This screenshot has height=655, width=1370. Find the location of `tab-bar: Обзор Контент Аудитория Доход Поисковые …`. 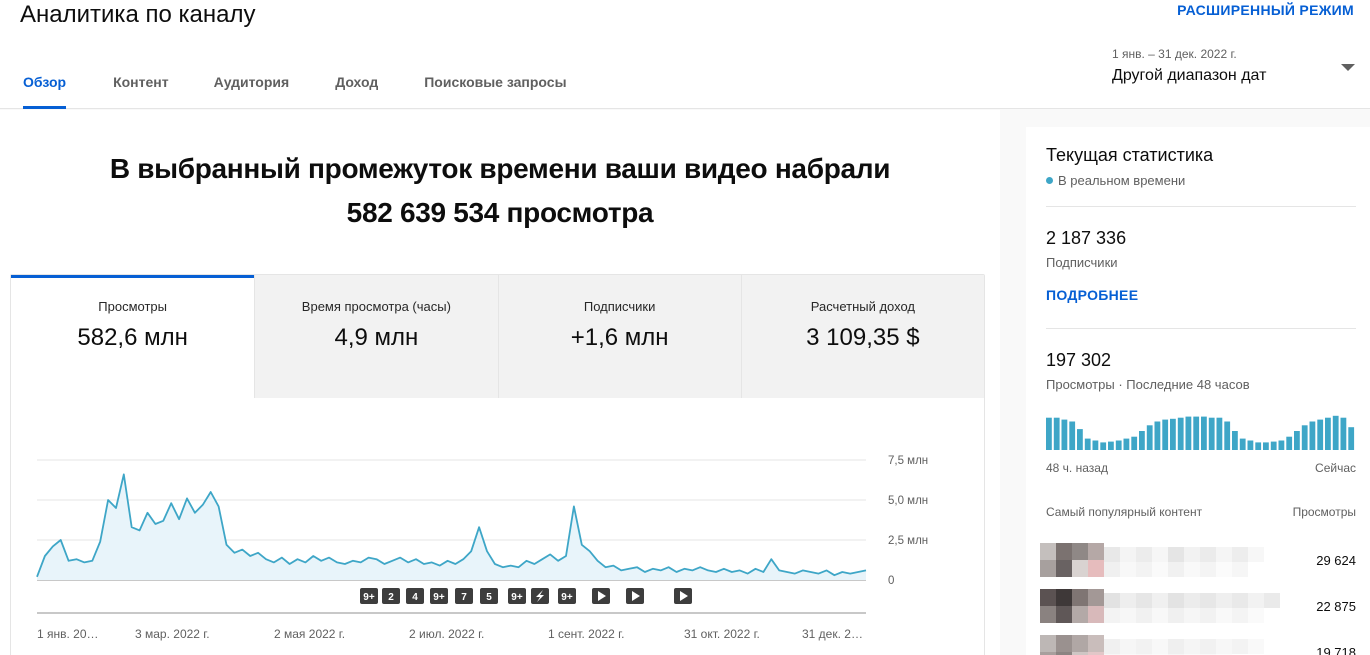

tab-bar: Обзор Контент Аудитория Доход Поисковые … is located at coordinates (295, 87).